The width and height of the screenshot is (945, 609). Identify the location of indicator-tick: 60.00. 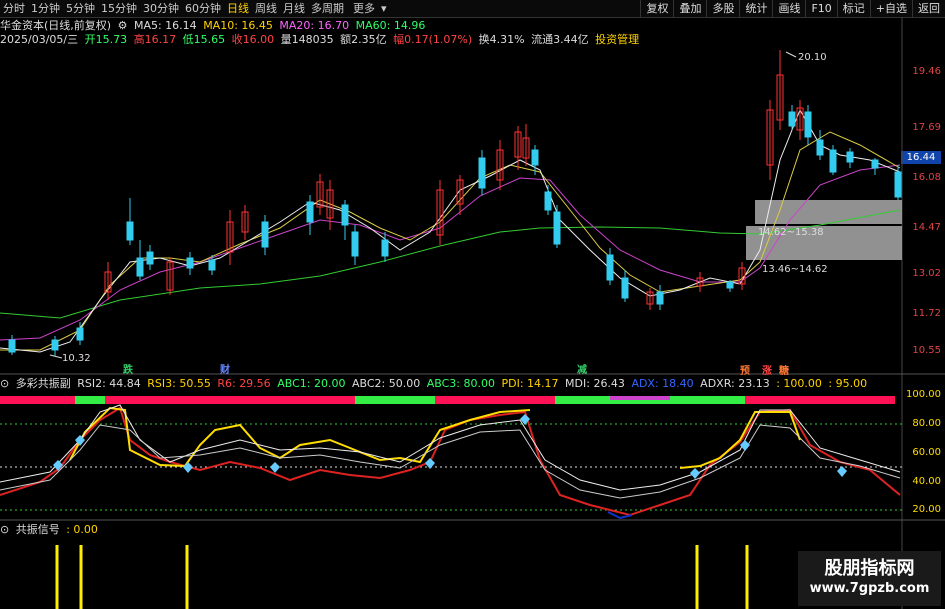
(926, 452).